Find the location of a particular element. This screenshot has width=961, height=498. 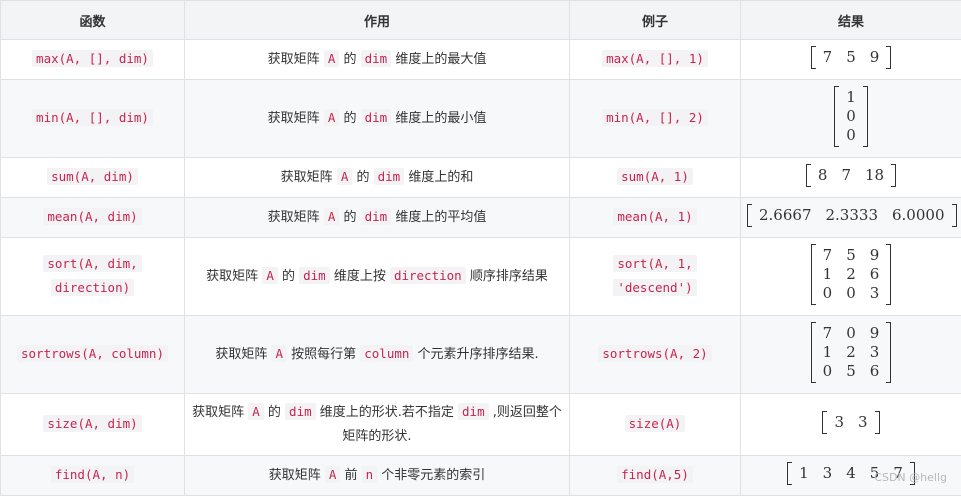

matrix-cell: 2 is located at coordinates (851, 274).